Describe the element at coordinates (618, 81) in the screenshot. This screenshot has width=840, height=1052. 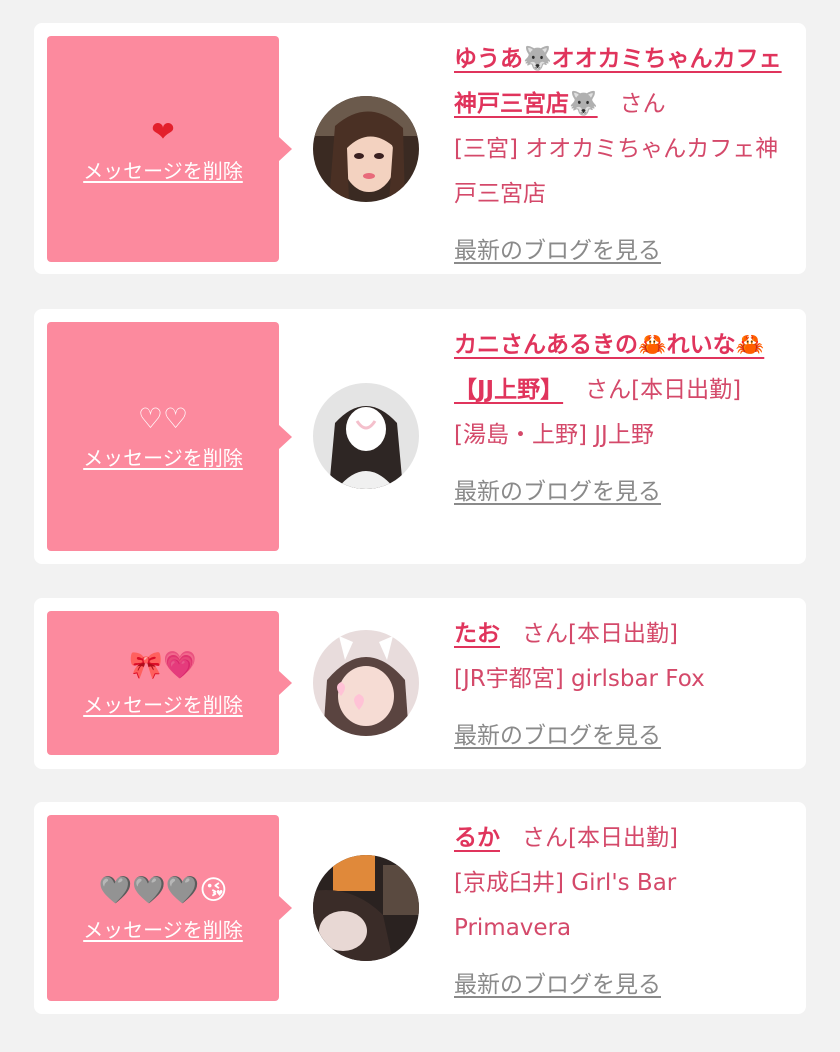
I see `name-link: ゆうあ🐺オオカミちゃんカフェ神戸三宮店🐺` at that location.